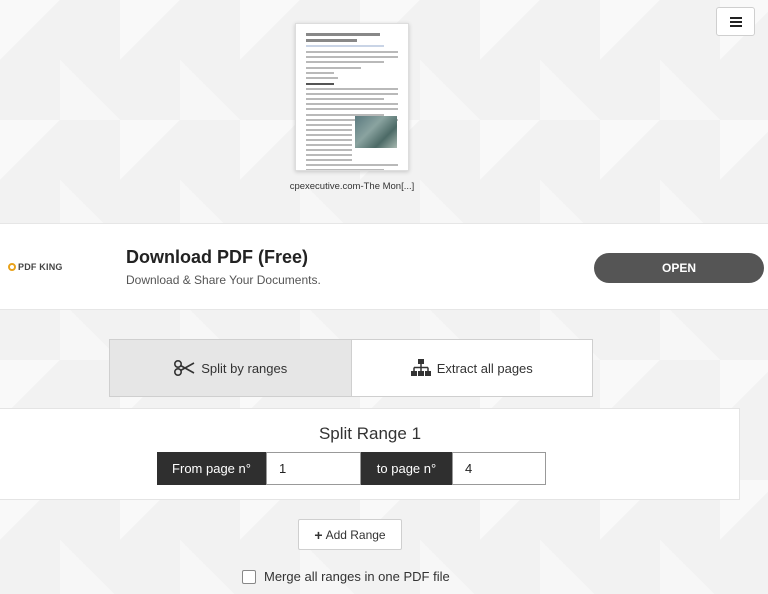 The width and height of the screenshot is (768, 594). Describe the element at coordinates (223, 280) in the screenshot. I see `ad-subtitle: Download & Share Your Documents.` at that location.